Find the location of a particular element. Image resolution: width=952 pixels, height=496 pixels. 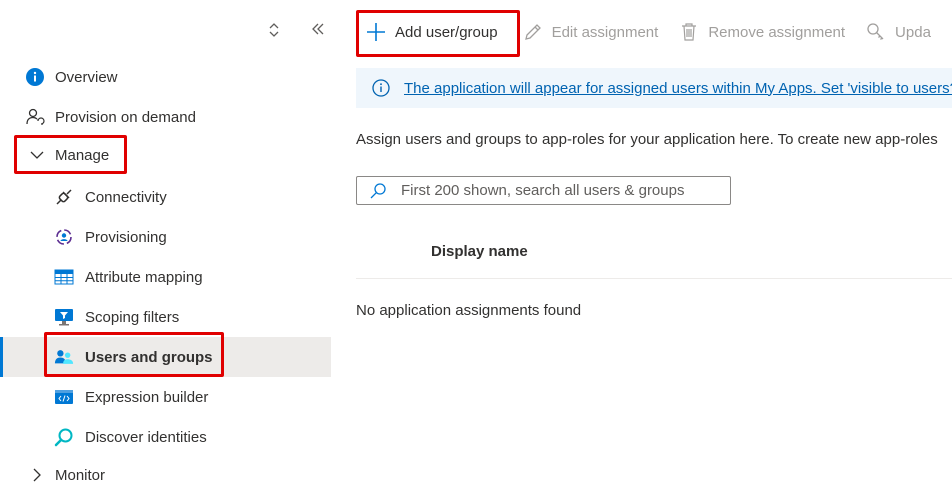

info-icon is located at coordinates (35, 77).